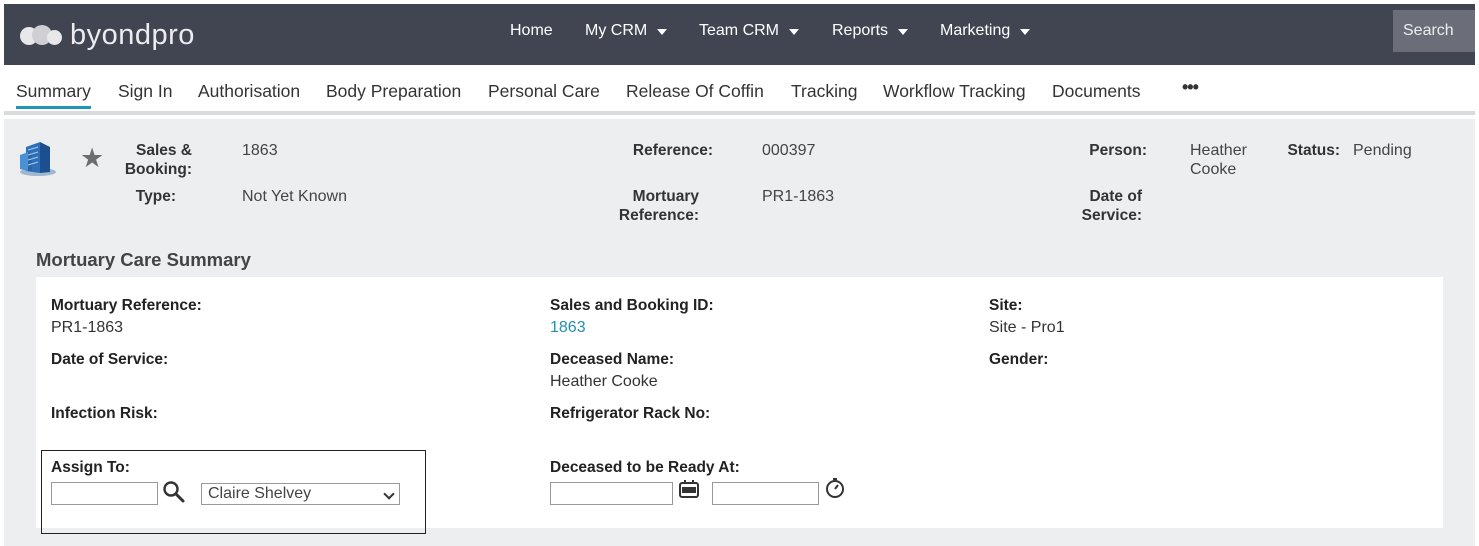 The image size is (1479, 546). Describe the element at coordinates (616, 30) in the screenshot. I see `nav-my-crm-label: My CRM` at that location.